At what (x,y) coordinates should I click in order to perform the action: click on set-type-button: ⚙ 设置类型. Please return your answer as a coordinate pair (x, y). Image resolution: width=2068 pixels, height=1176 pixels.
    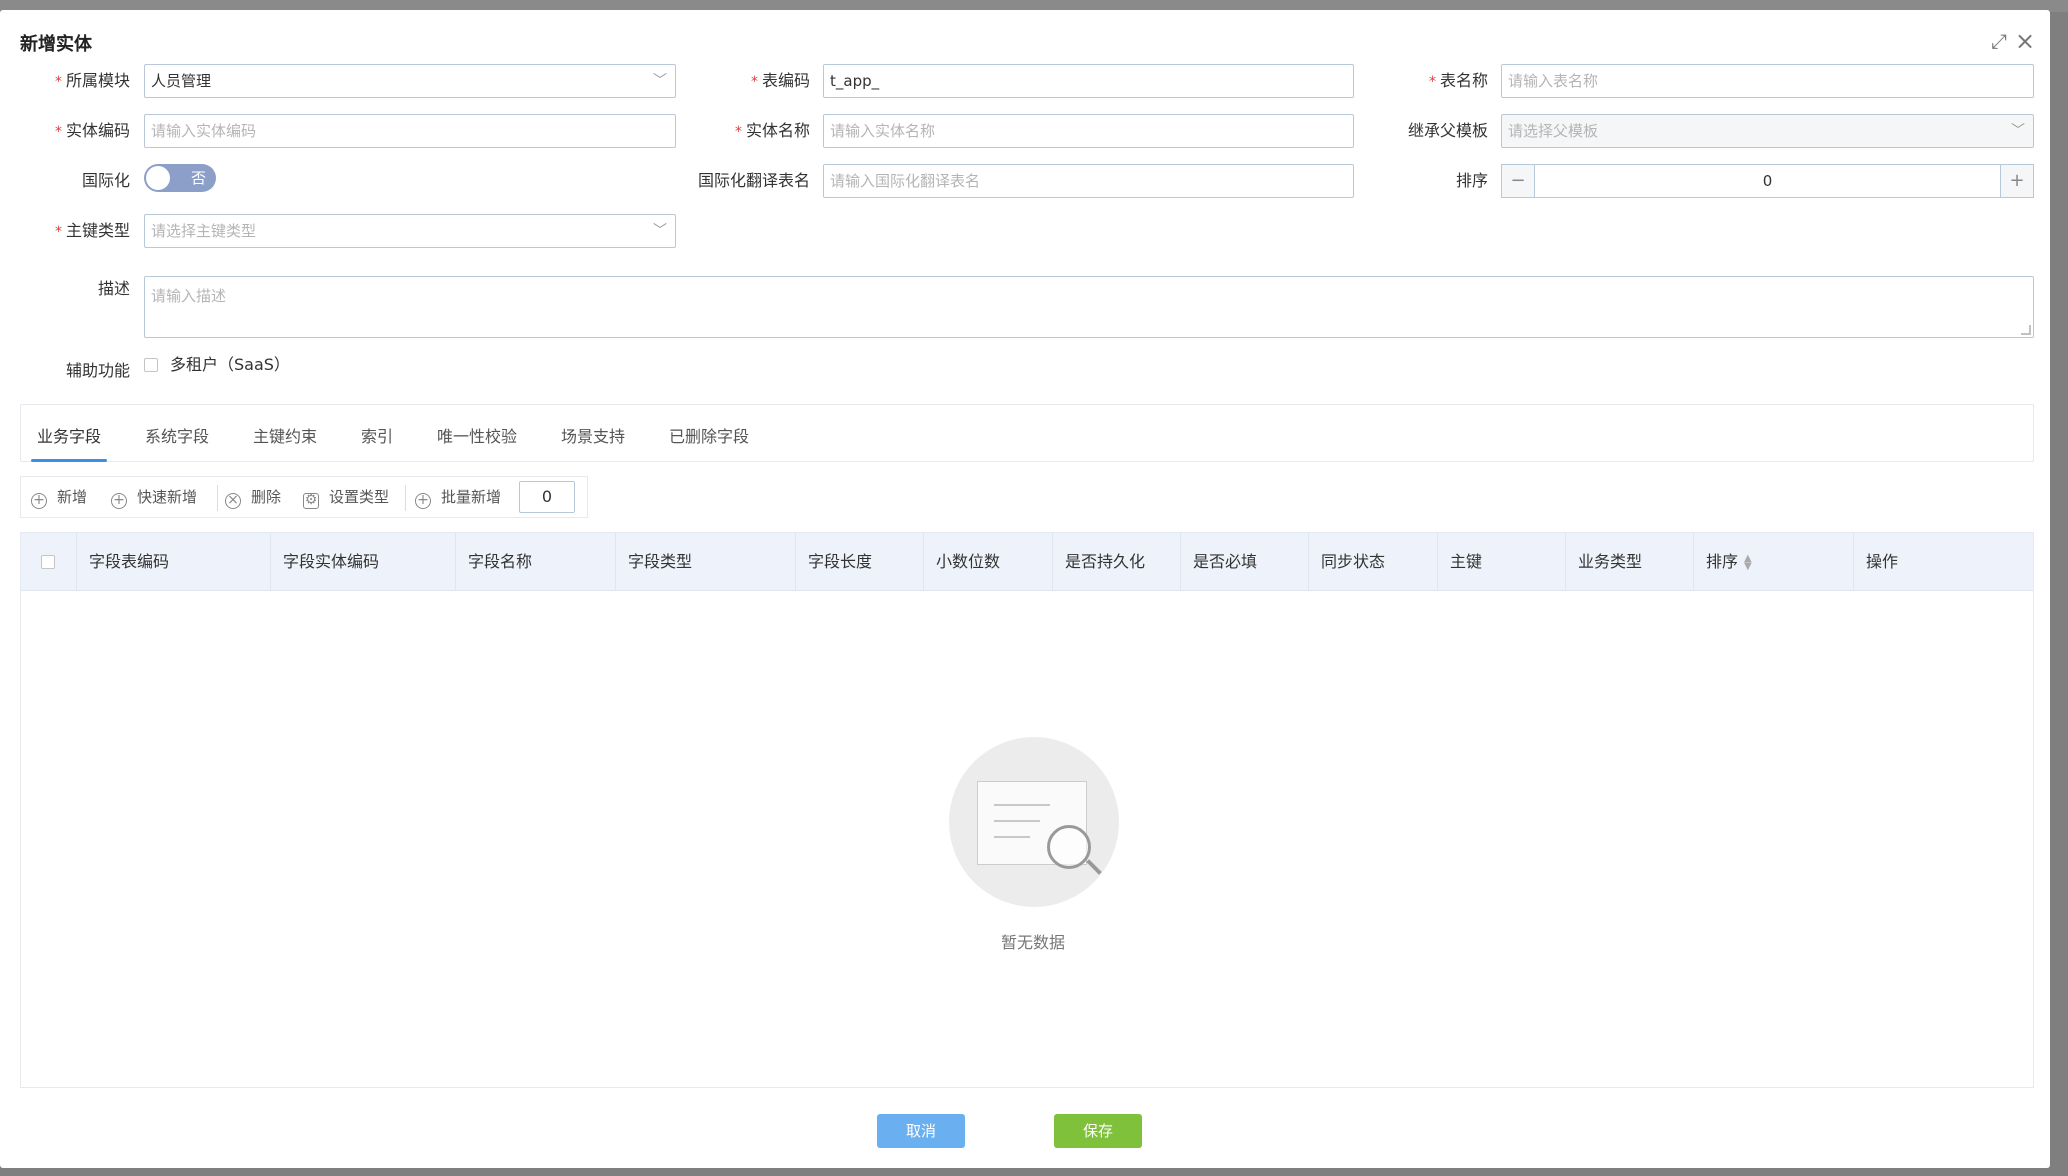
    Looking at the image, I should click on (346, 497).